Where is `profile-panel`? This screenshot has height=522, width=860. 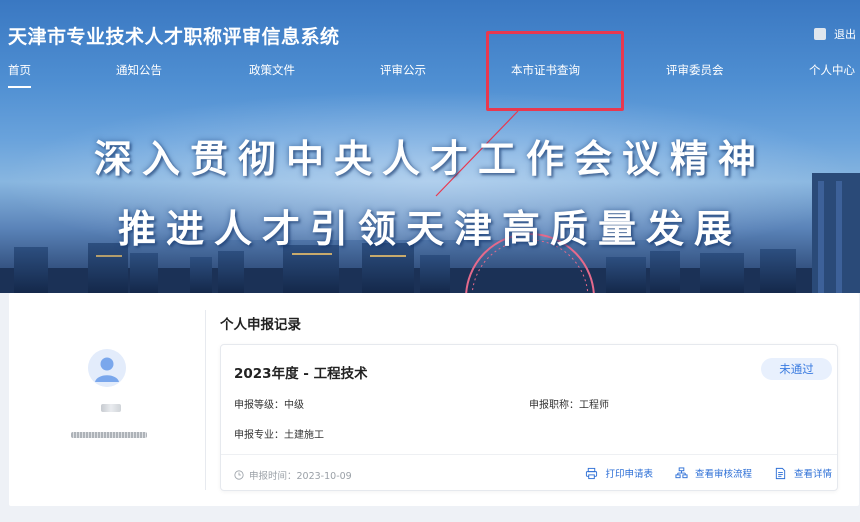
profile-panel is located at coordinates (108, 399).